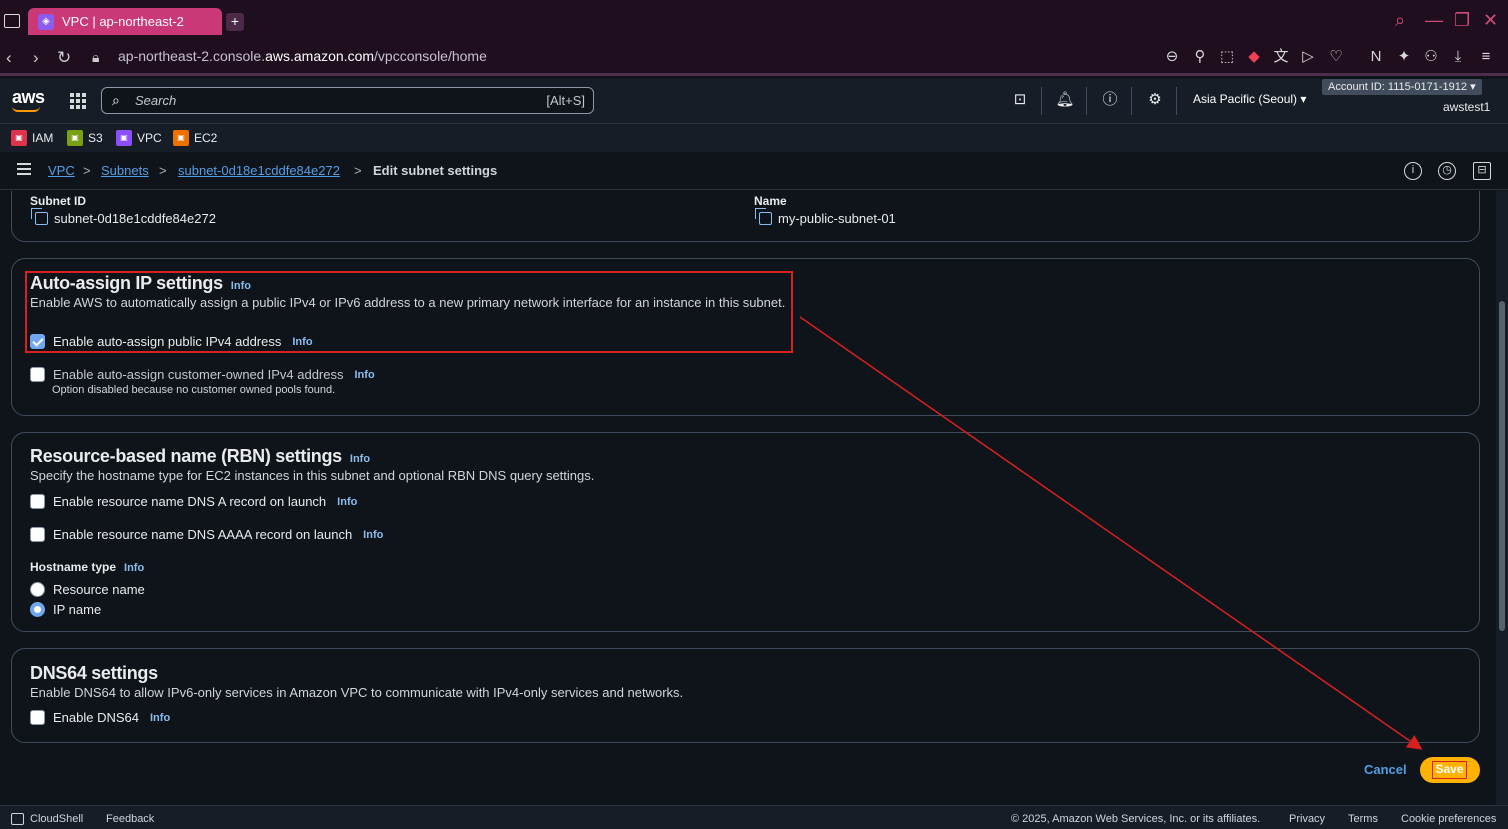 Image resolution: width=1508 pixels, height=829 pixels. I want to click on scrollbar-thumb, so click(1502, 466).